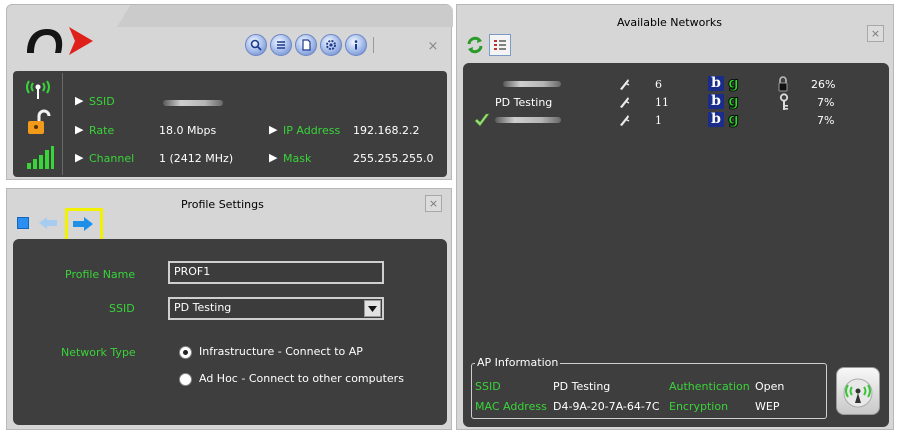 This screenshot has width=899, height=436. I want to click on icon-column, so click(40, 124).